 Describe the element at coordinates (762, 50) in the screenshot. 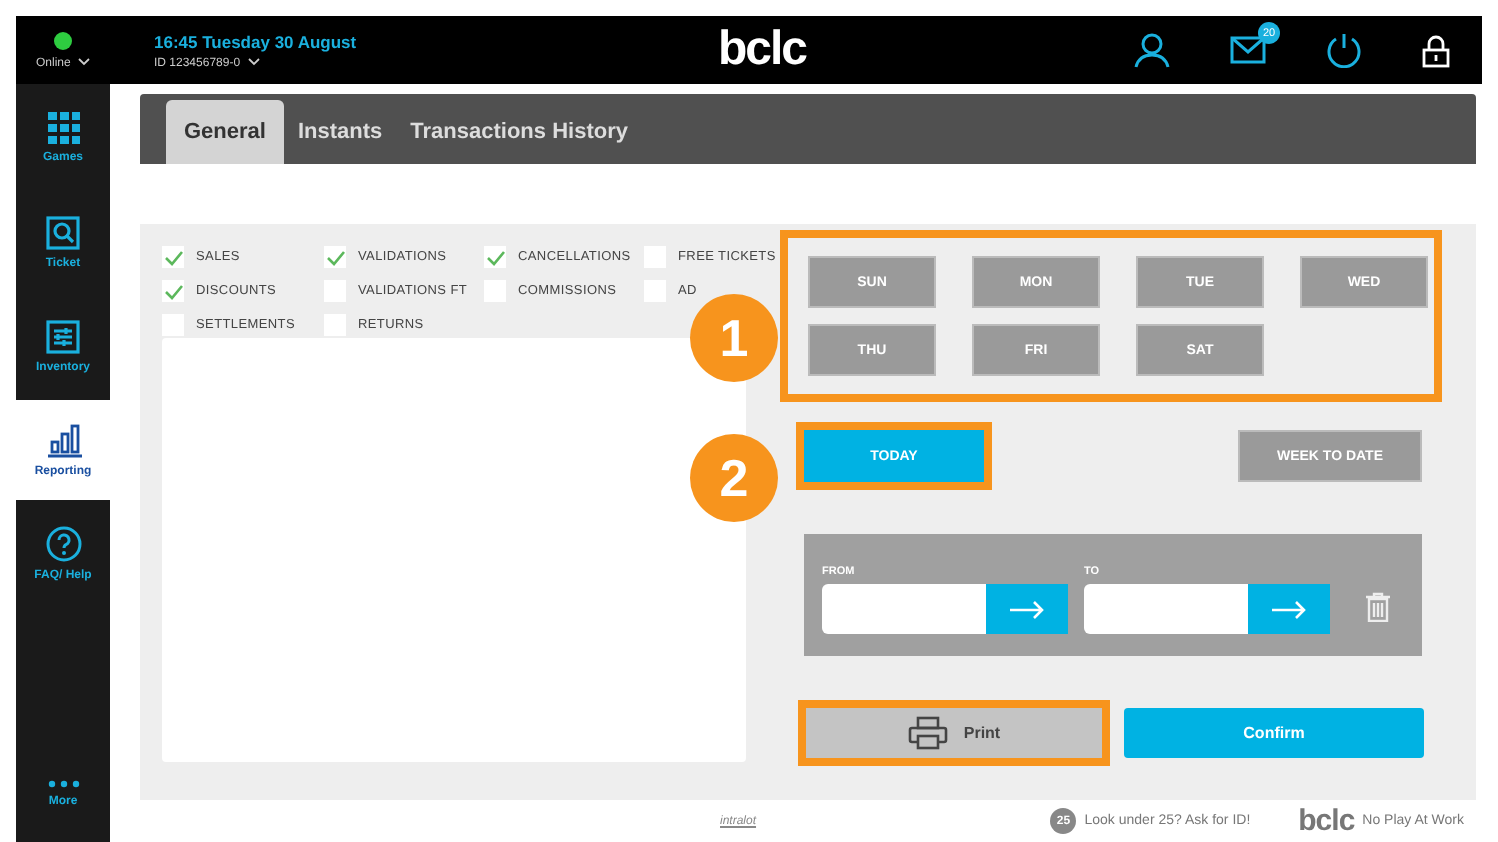

I see `logo: bclc` at that location.